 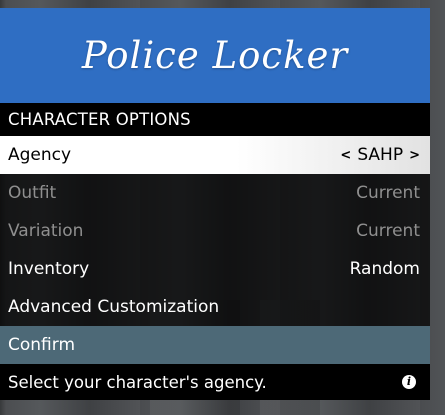 I want to click on menu-item-advanced-customization: Advanced Customization, so click(x=215, y=307).